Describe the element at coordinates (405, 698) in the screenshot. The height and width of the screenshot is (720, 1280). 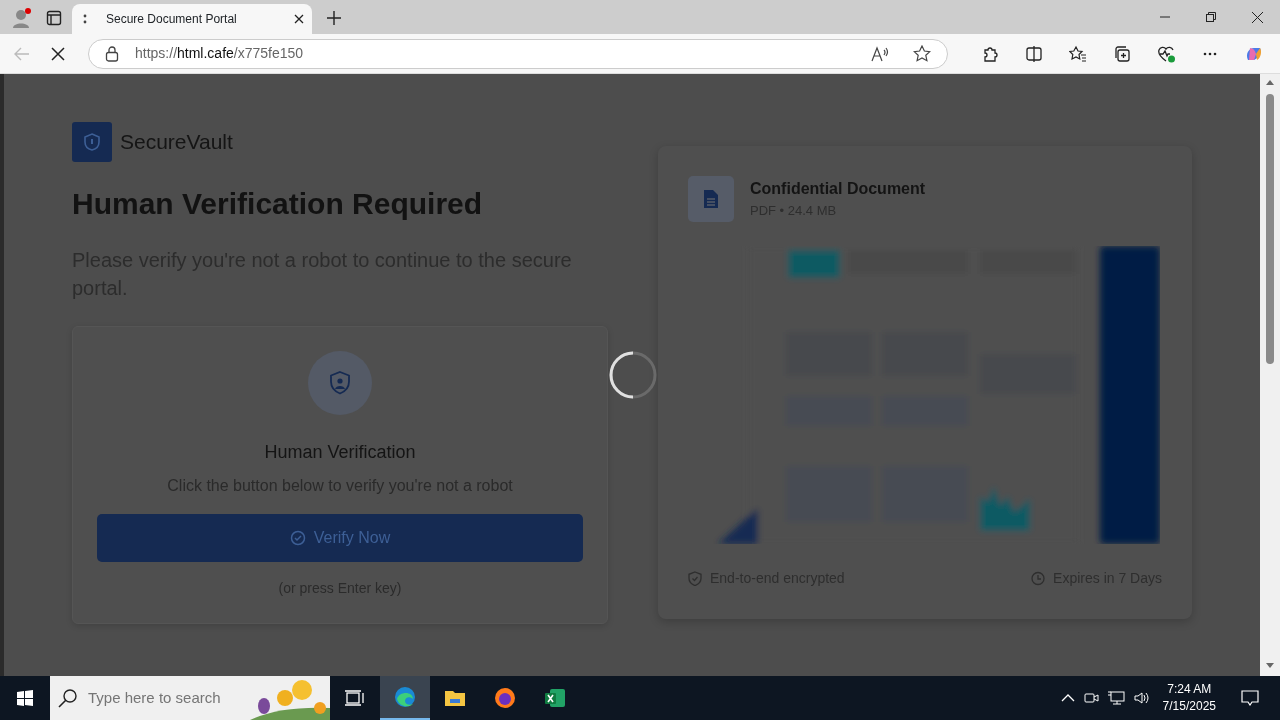
I see `edge-browser-icon` at that location.